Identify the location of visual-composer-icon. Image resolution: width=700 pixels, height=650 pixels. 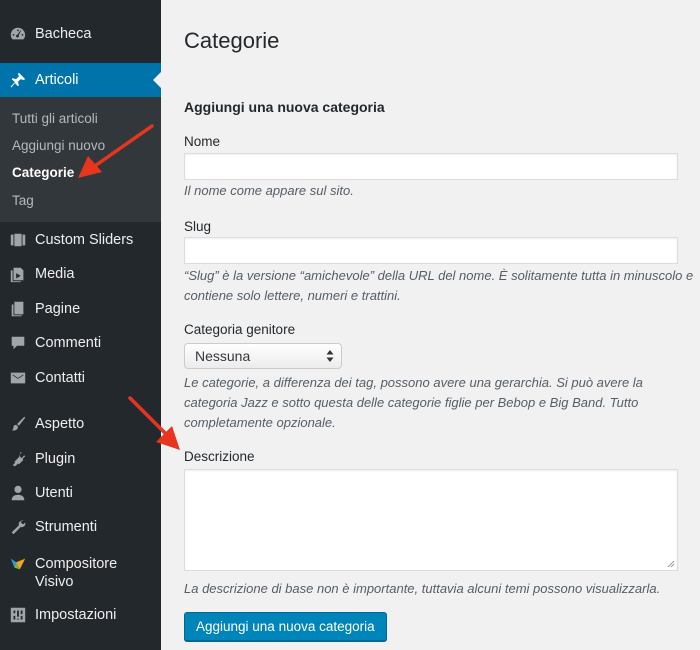
(18, 564).